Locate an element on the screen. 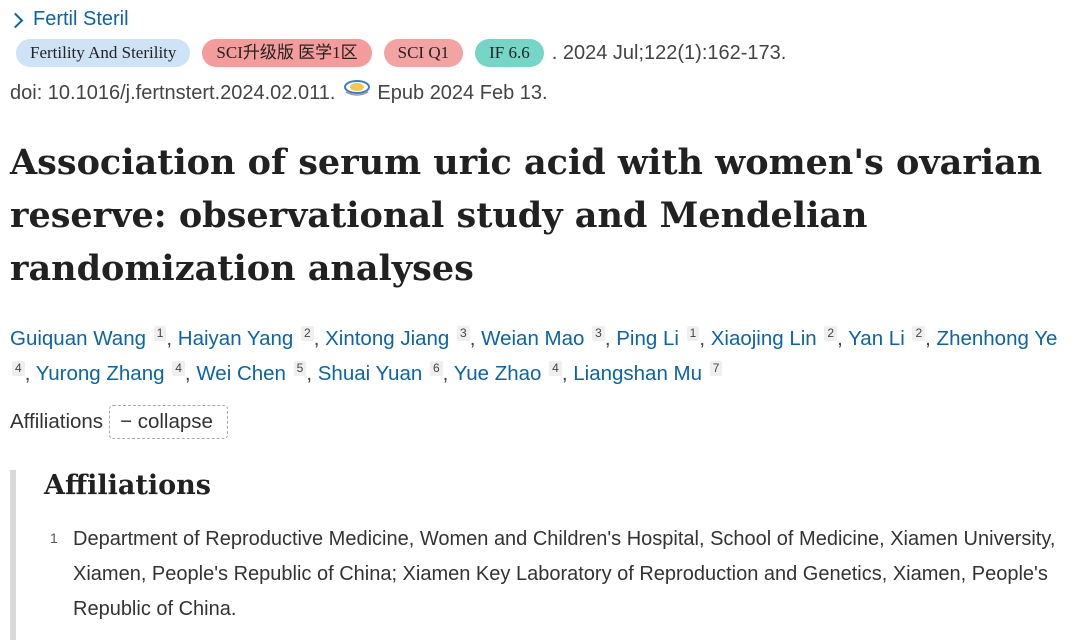  author: Liangshan Mu 7 is located at coordinates (648, 373).